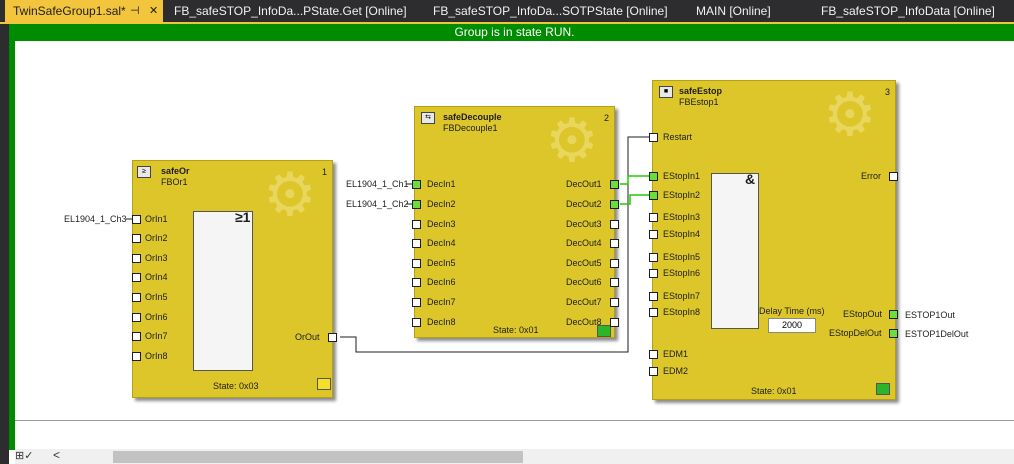 This screenshot has width=1014, height=464. What do you see at coordinates (893, 333) in the screenshot?
I see `output-pin-estopdelout` at bounding box center [893, 333].